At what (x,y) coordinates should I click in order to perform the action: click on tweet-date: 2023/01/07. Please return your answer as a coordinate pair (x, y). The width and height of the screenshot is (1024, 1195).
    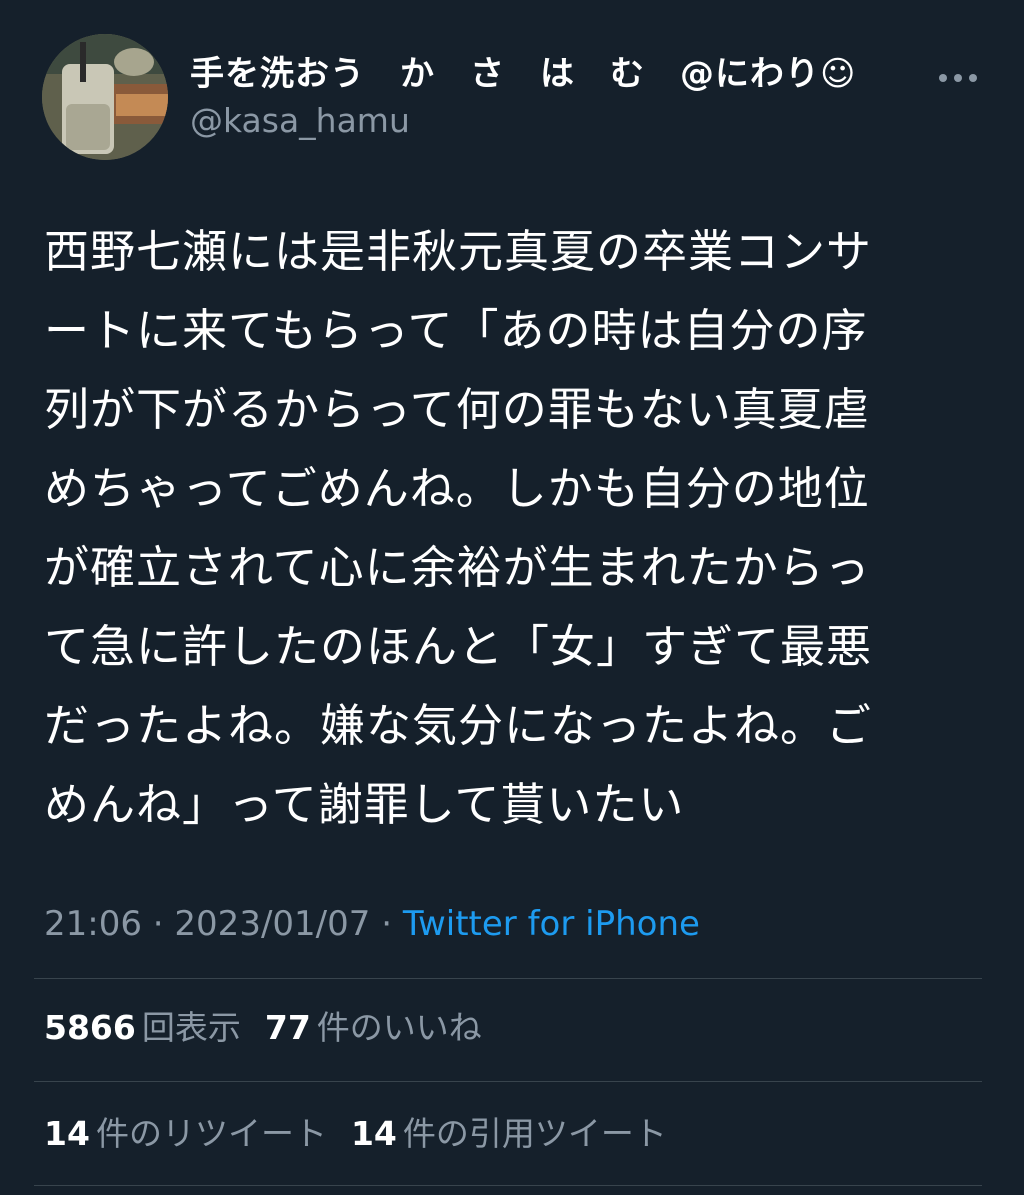
    Looking at the image, I should click on (272, 924).